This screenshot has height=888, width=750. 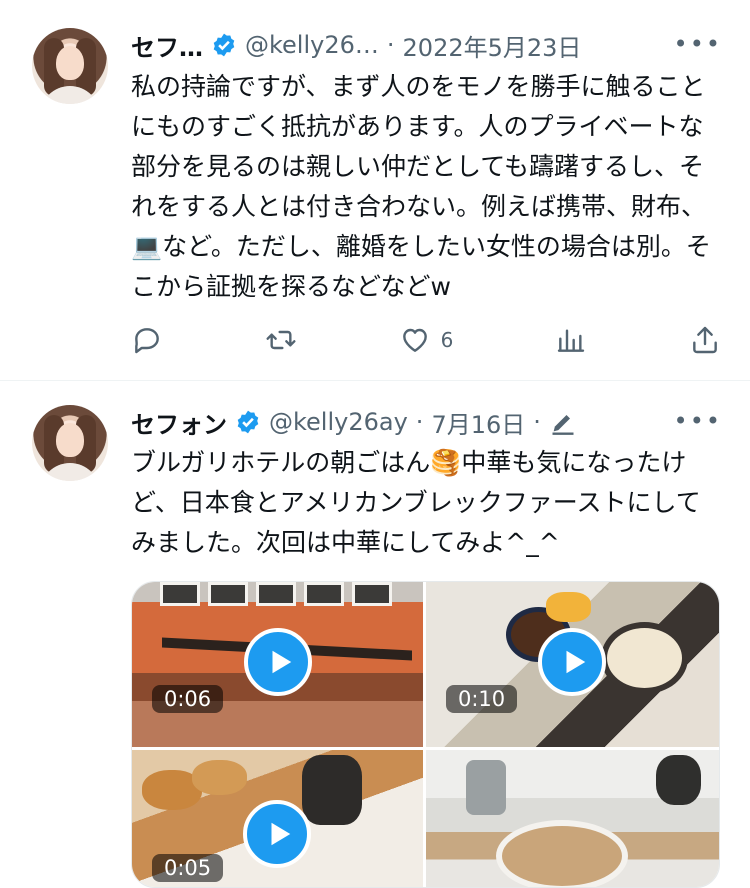 What do you see at coordinates (563, 422) in the screenshot?
I see `edit-icon` at bounding box center [563, 422].